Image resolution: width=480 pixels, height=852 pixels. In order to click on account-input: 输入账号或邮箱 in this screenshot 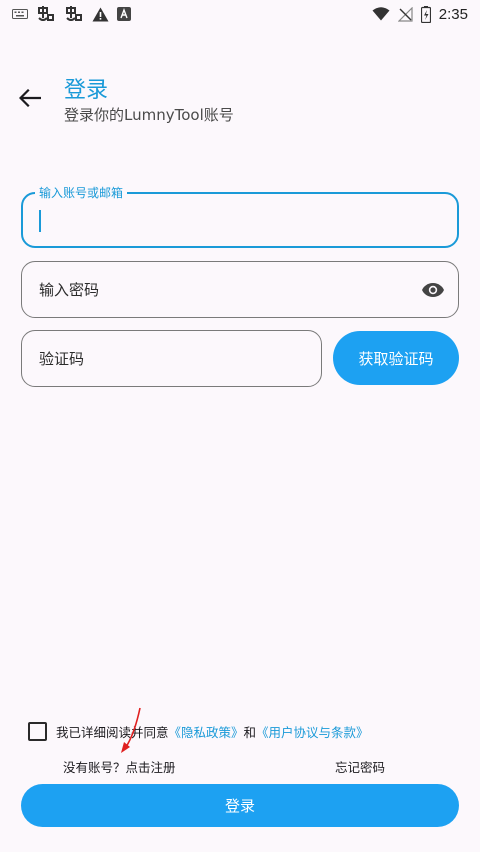, I will do `click(240, 216)`.